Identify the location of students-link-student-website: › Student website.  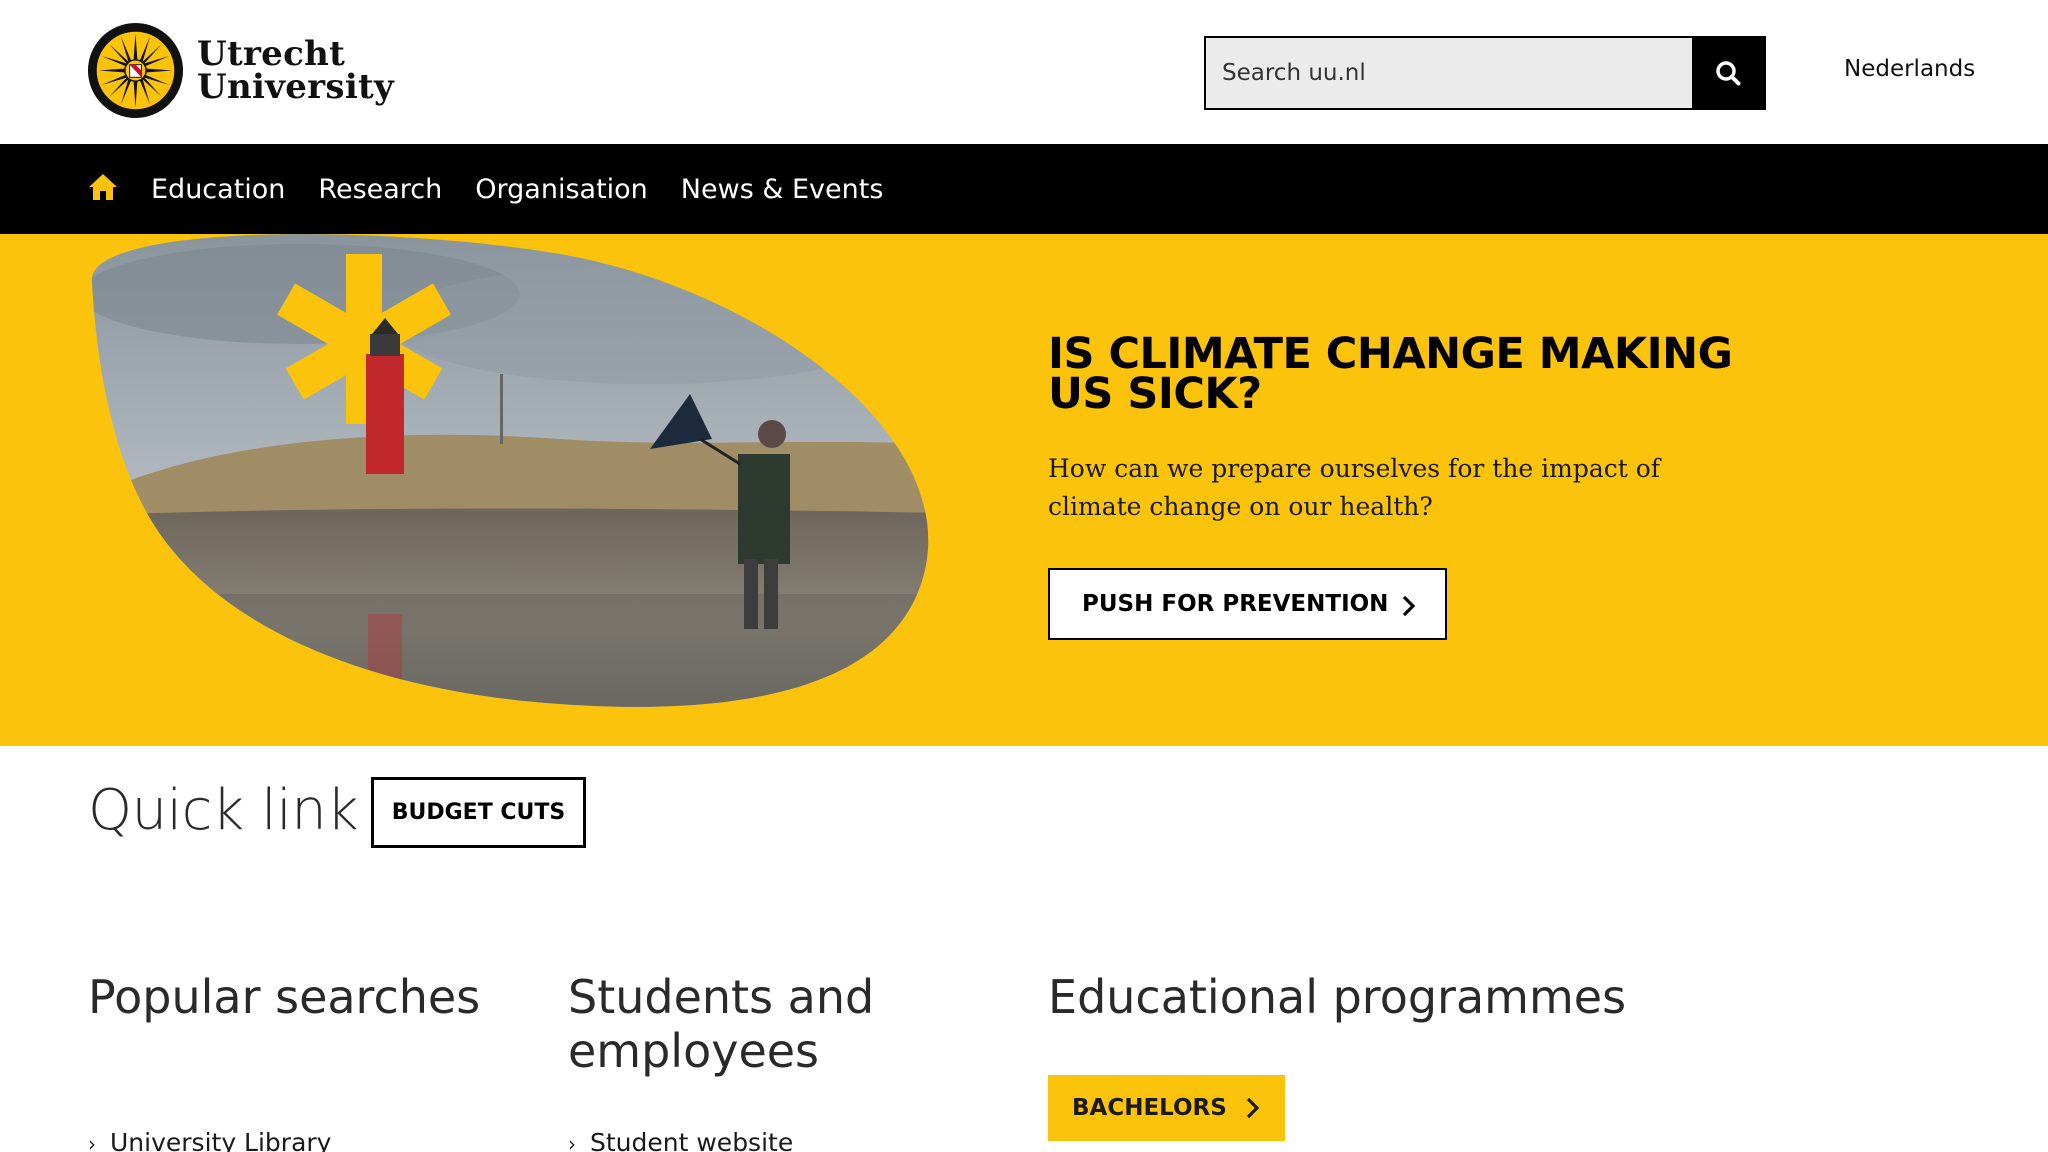
(680, 1140).